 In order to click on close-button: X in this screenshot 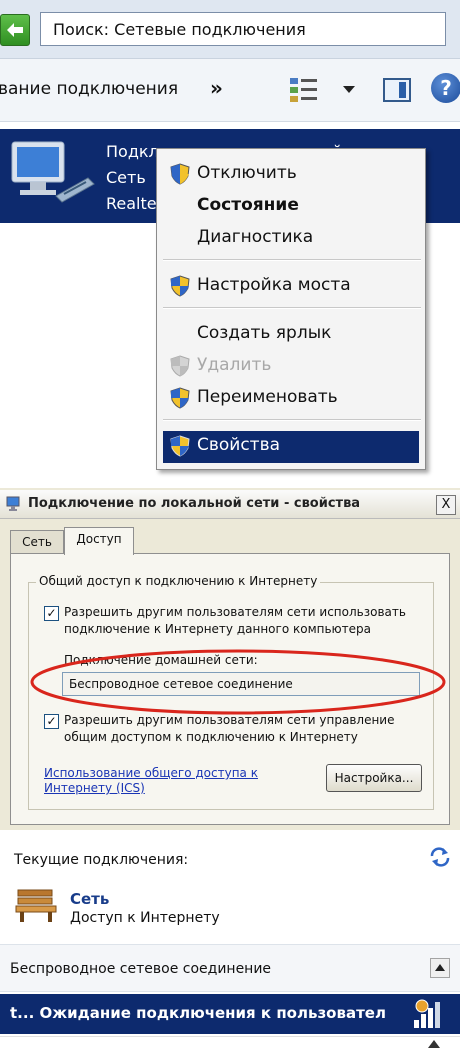, I will do `click(446, 505)`.